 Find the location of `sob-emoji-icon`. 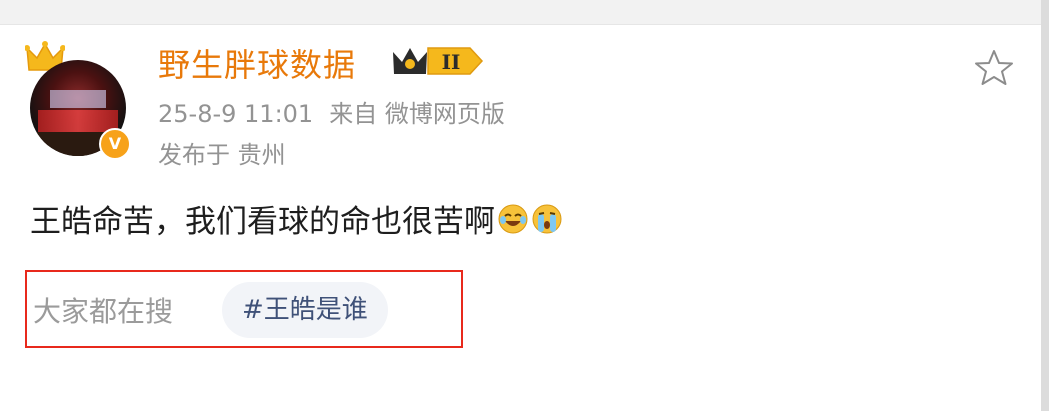

sob-emoji-icon is located at coordinates (547, 218).